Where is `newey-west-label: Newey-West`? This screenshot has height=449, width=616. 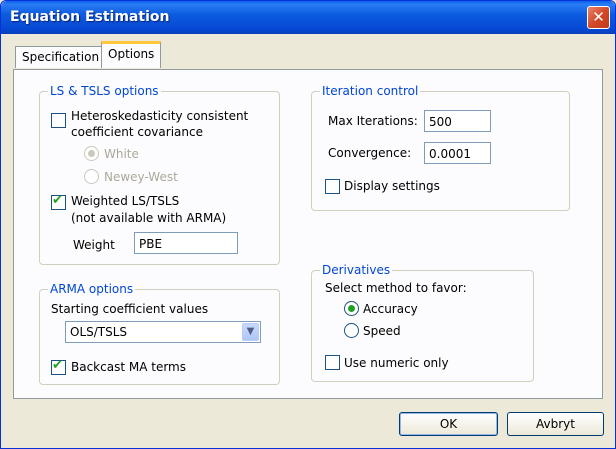 newey-west-label: Newey-West is located at coordinates (141, 177).